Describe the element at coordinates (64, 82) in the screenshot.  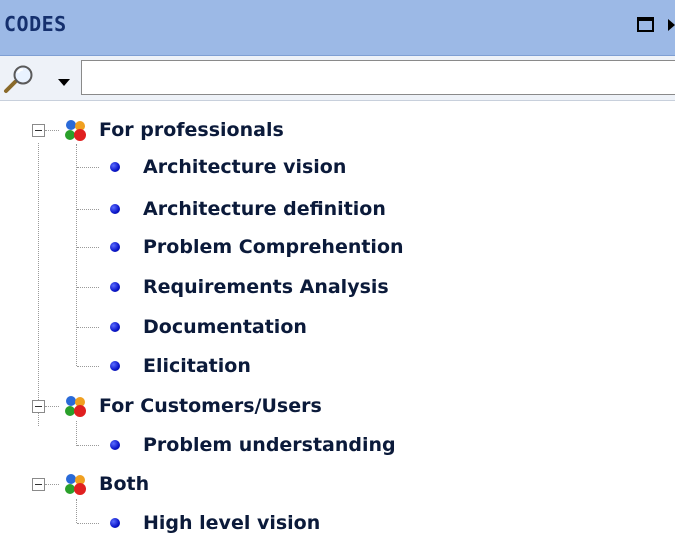
I see `chevron-down-icon` at that location.